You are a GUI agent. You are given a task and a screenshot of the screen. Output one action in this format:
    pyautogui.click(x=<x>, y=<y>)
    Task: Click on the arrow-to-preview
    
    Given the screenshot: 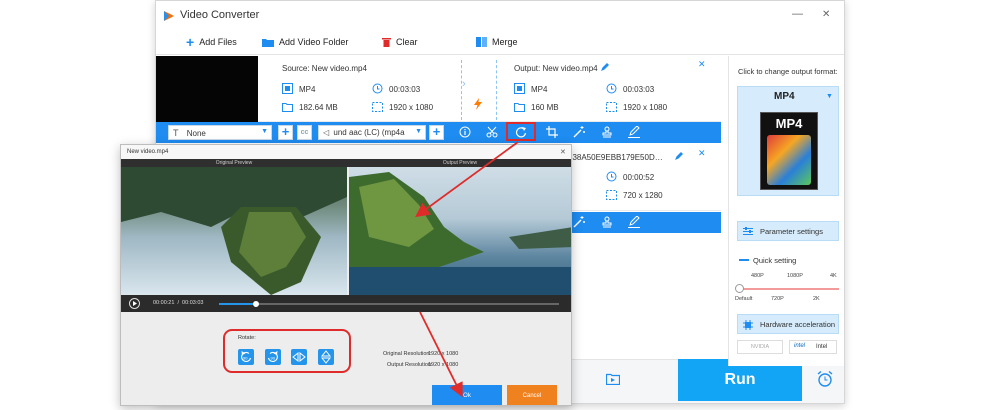 What is the action you would take?
    pyautogui.click(x=467, y=179)
    